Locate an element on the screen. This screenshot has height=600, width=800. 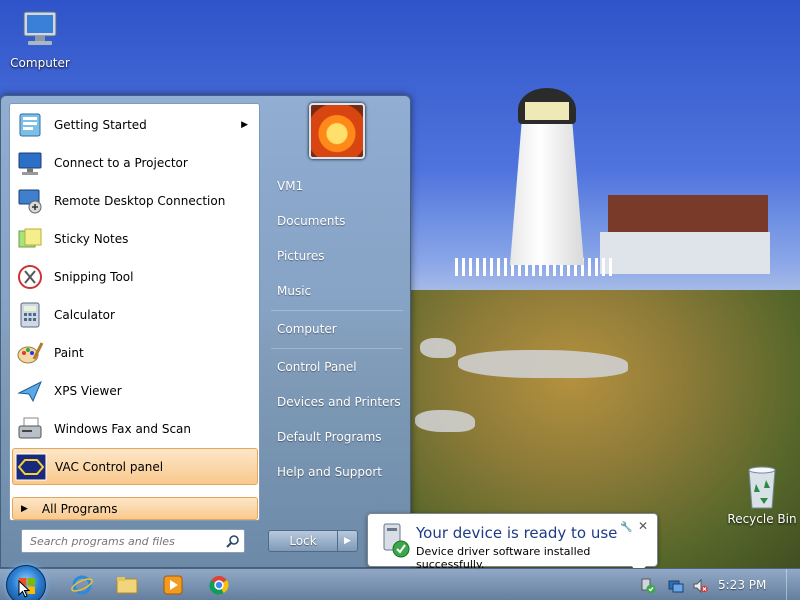
vac-control-icon is located at coordinates (31, 466).